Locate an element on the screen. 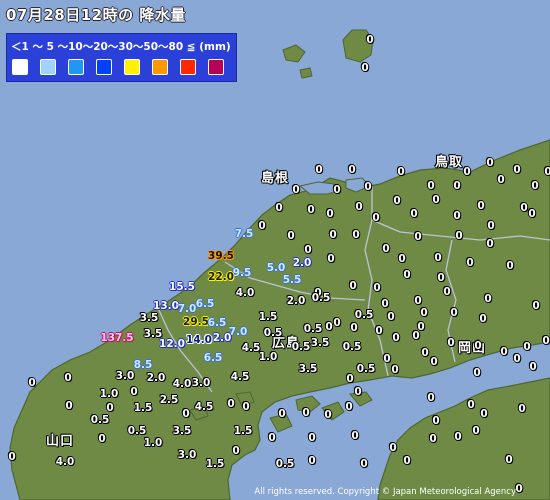 The image size is (550, 500). rainfall-value: 3.0 is located at coordinates (187, 454).